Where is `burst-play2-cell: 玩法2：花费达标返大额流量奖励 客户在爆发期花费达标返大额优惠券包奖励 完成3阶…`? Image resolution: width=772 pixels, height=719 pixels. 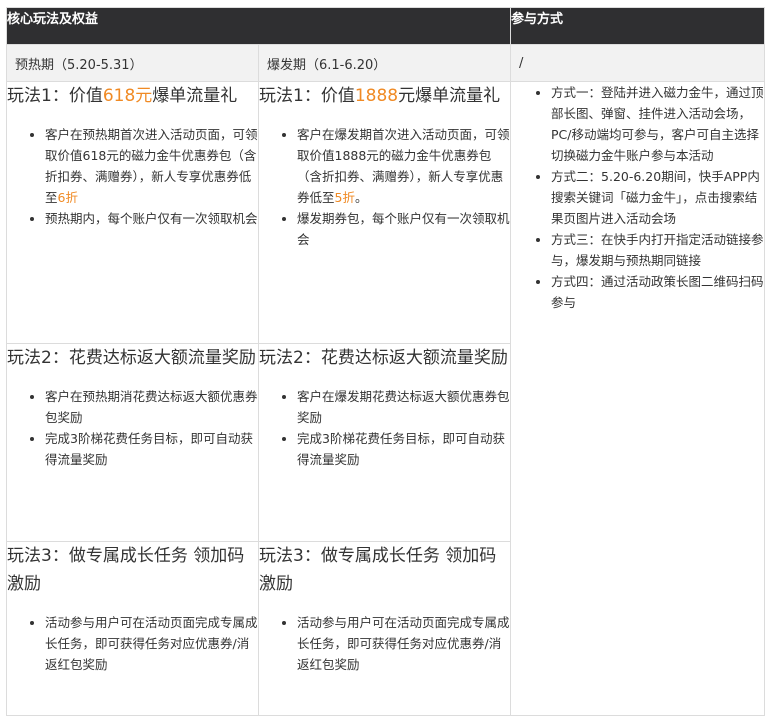 burst-play2-cell: 玩法2：花费达标返大额流量奖励 客户在爆发期花费达标返大额优惠券包奖励 完成3阶… is located at coordinates (384, 442).